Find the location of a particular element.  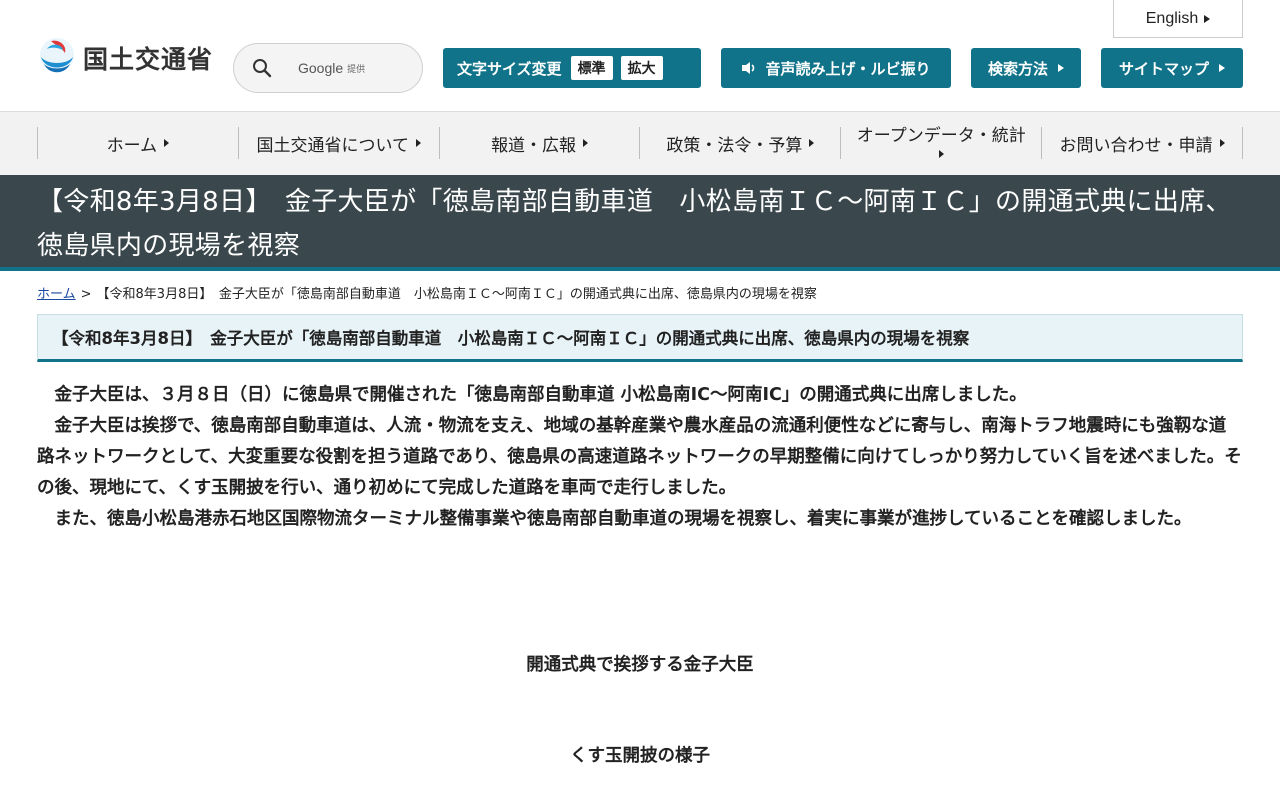

font-size-enlarge-button: 拡大 is located at coordinates (641, 68).